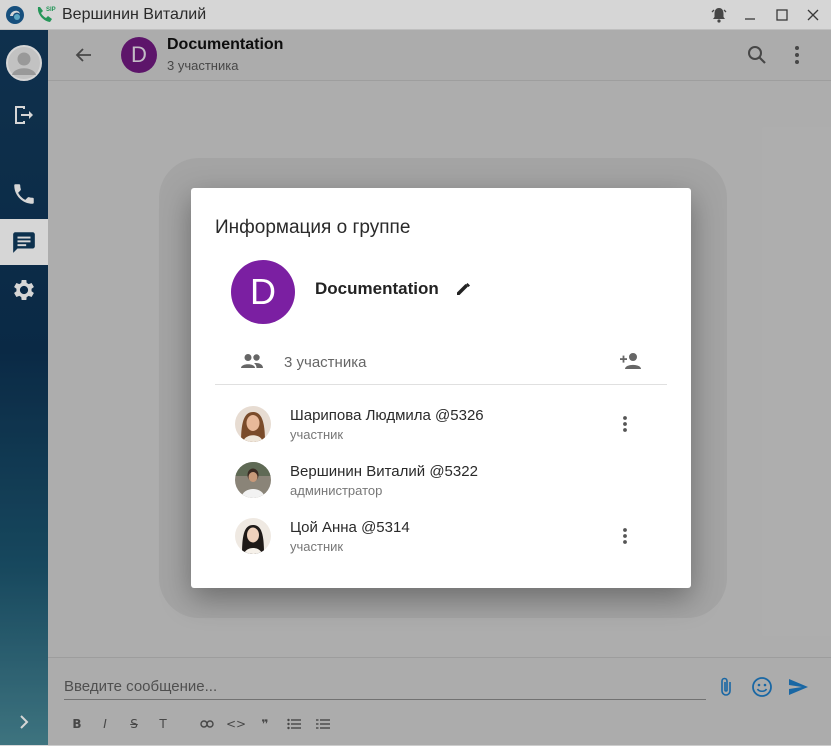 This screenshot has height=746, width=831. I want to click on member-name: Цой Анна @5314, so click(350, 527).